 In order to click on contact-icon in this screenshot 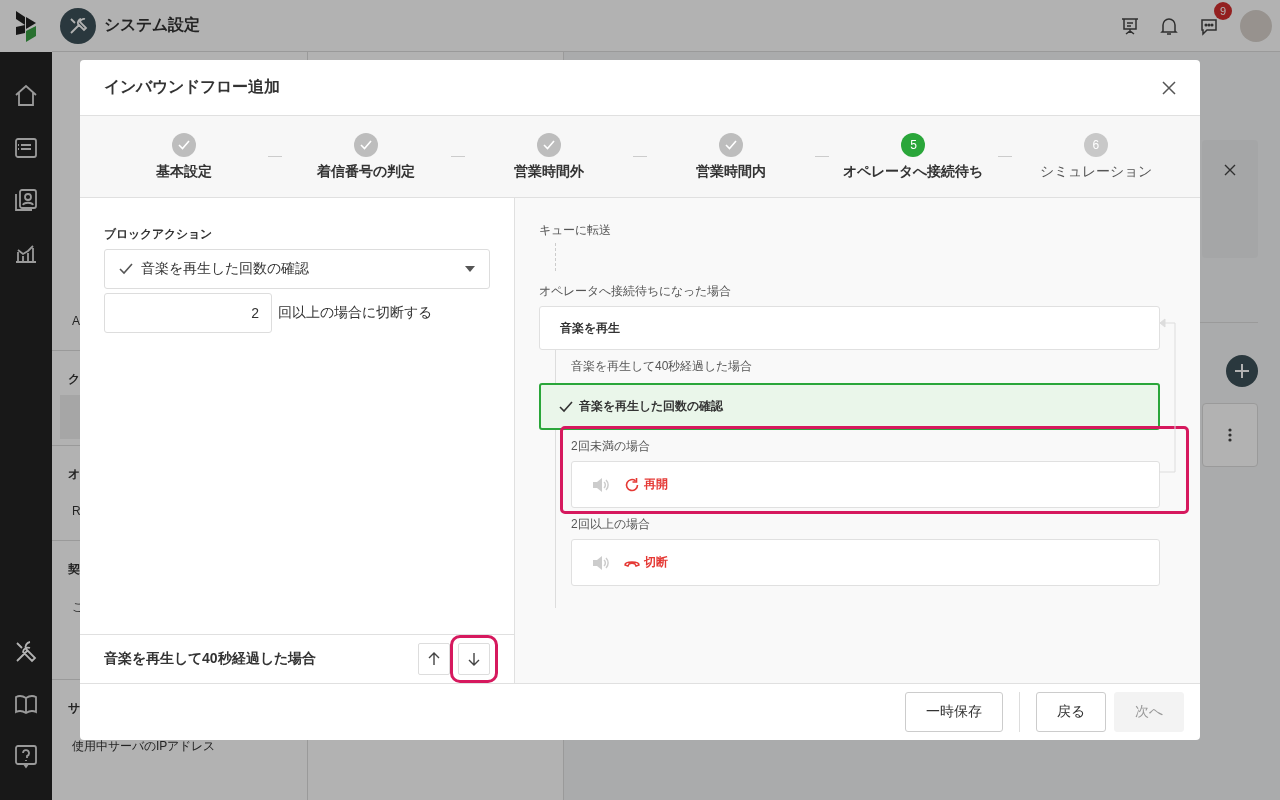, I will do `click(26, 200)`.